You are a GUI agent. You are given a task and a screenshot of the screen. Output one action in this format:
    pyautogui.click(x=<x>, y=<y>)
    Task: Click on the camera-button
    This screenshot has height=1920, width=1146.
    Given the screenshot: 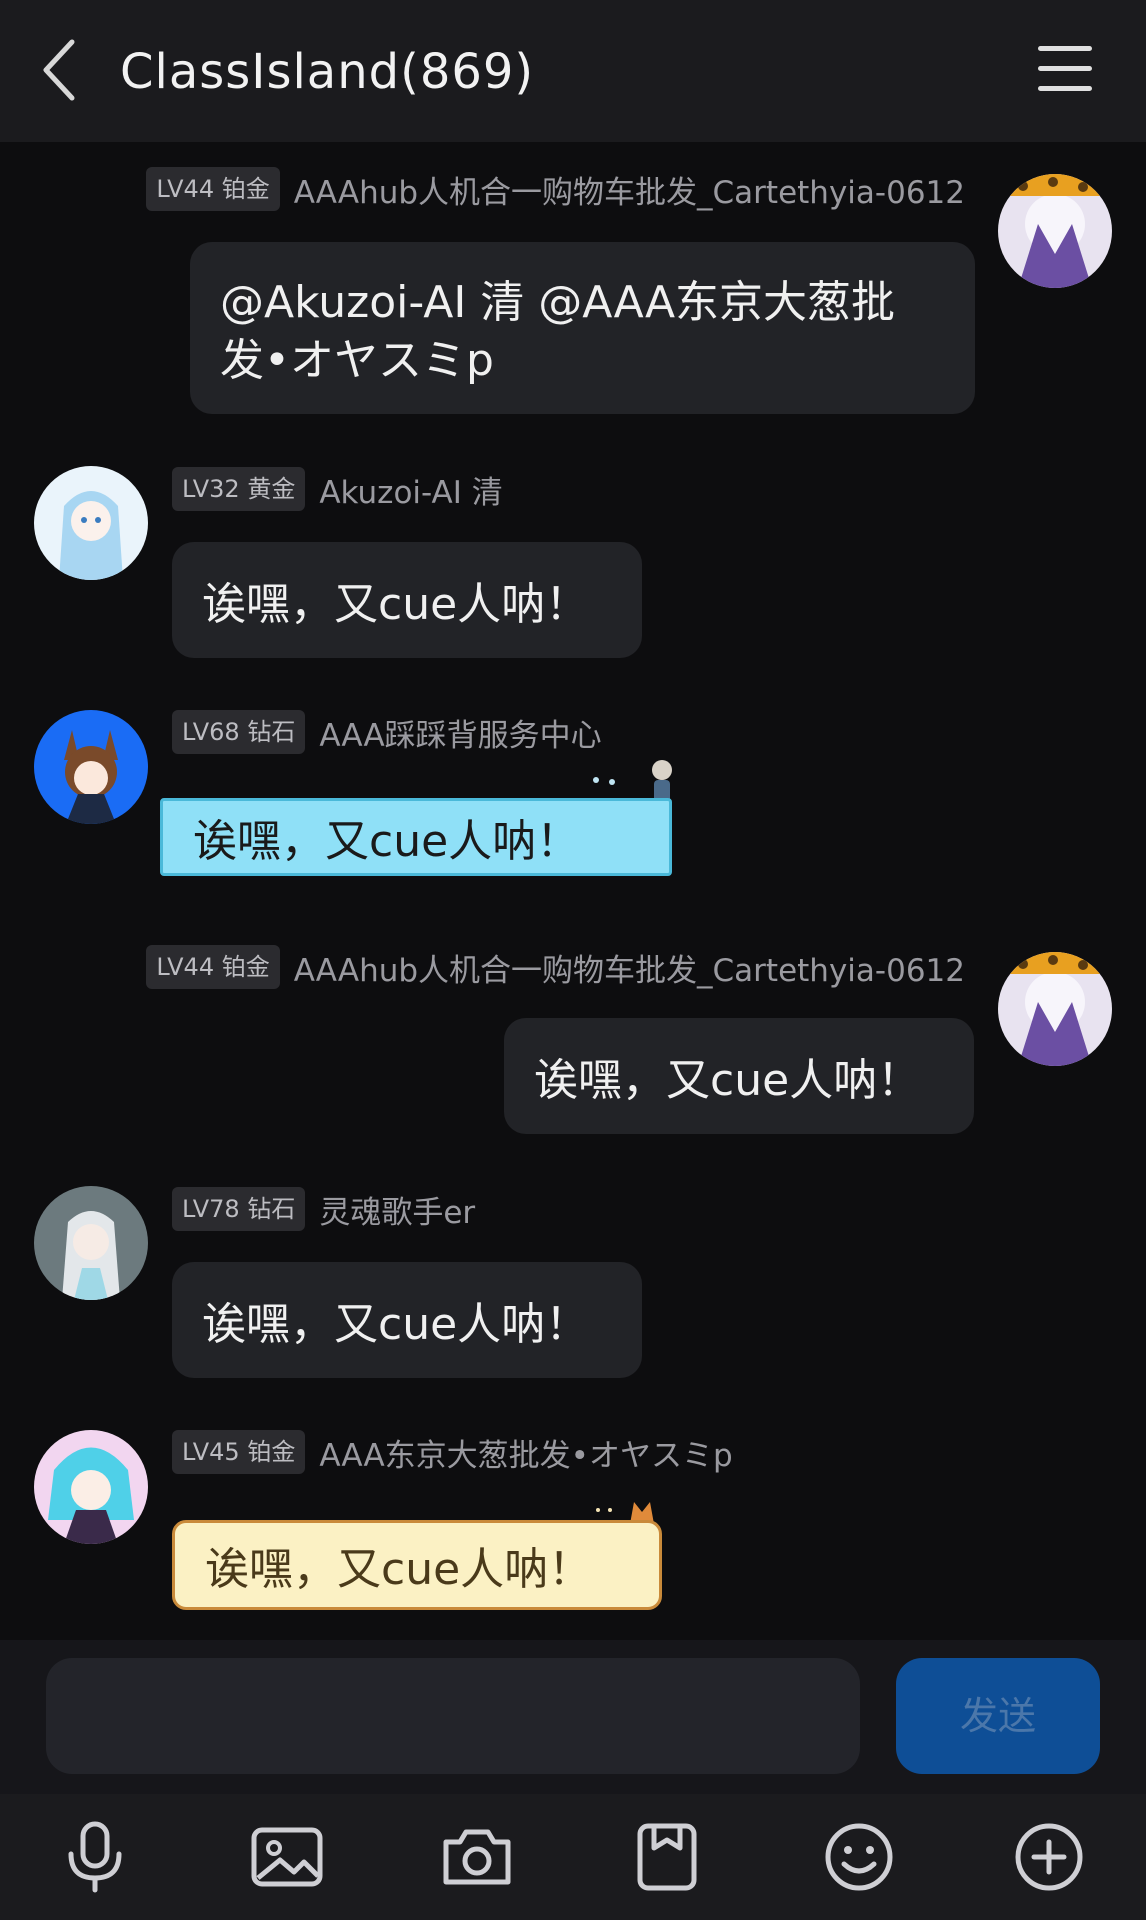 What is the action you would take?
    pyautogui.click(x=477, y=1857)
    